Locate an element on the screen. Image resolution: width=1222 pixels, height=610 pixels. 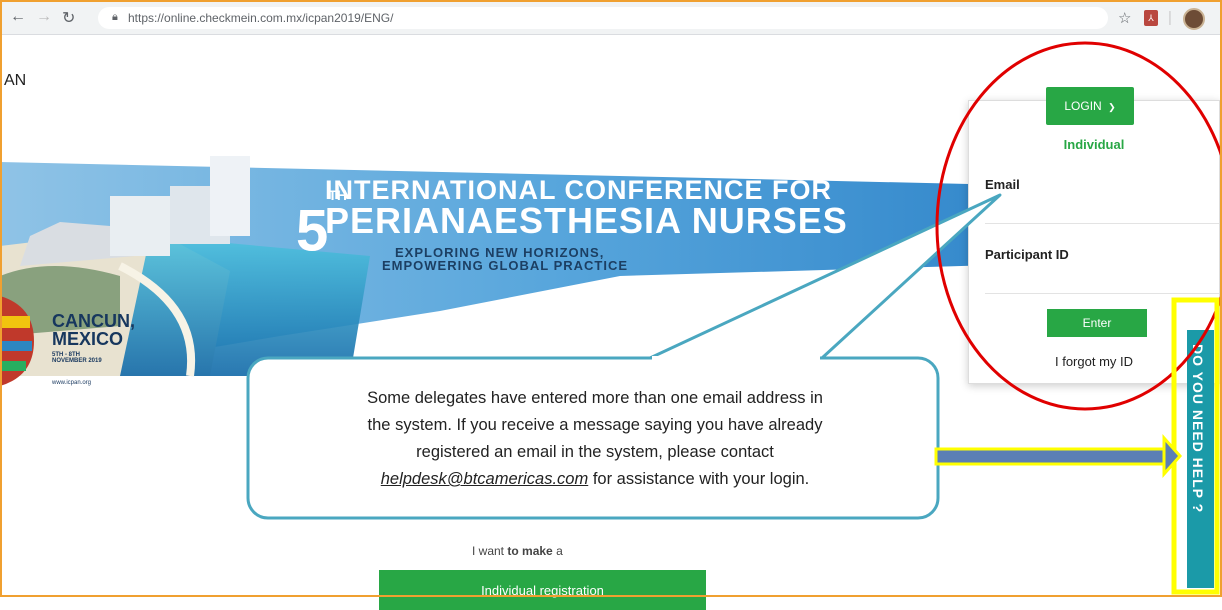
email-label: Email is located at coordinates (1002, 184).